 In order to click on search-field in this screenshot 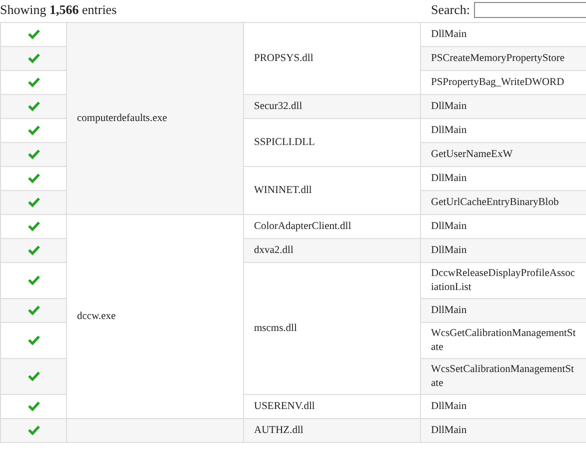, I will do `click(530, 10)`.